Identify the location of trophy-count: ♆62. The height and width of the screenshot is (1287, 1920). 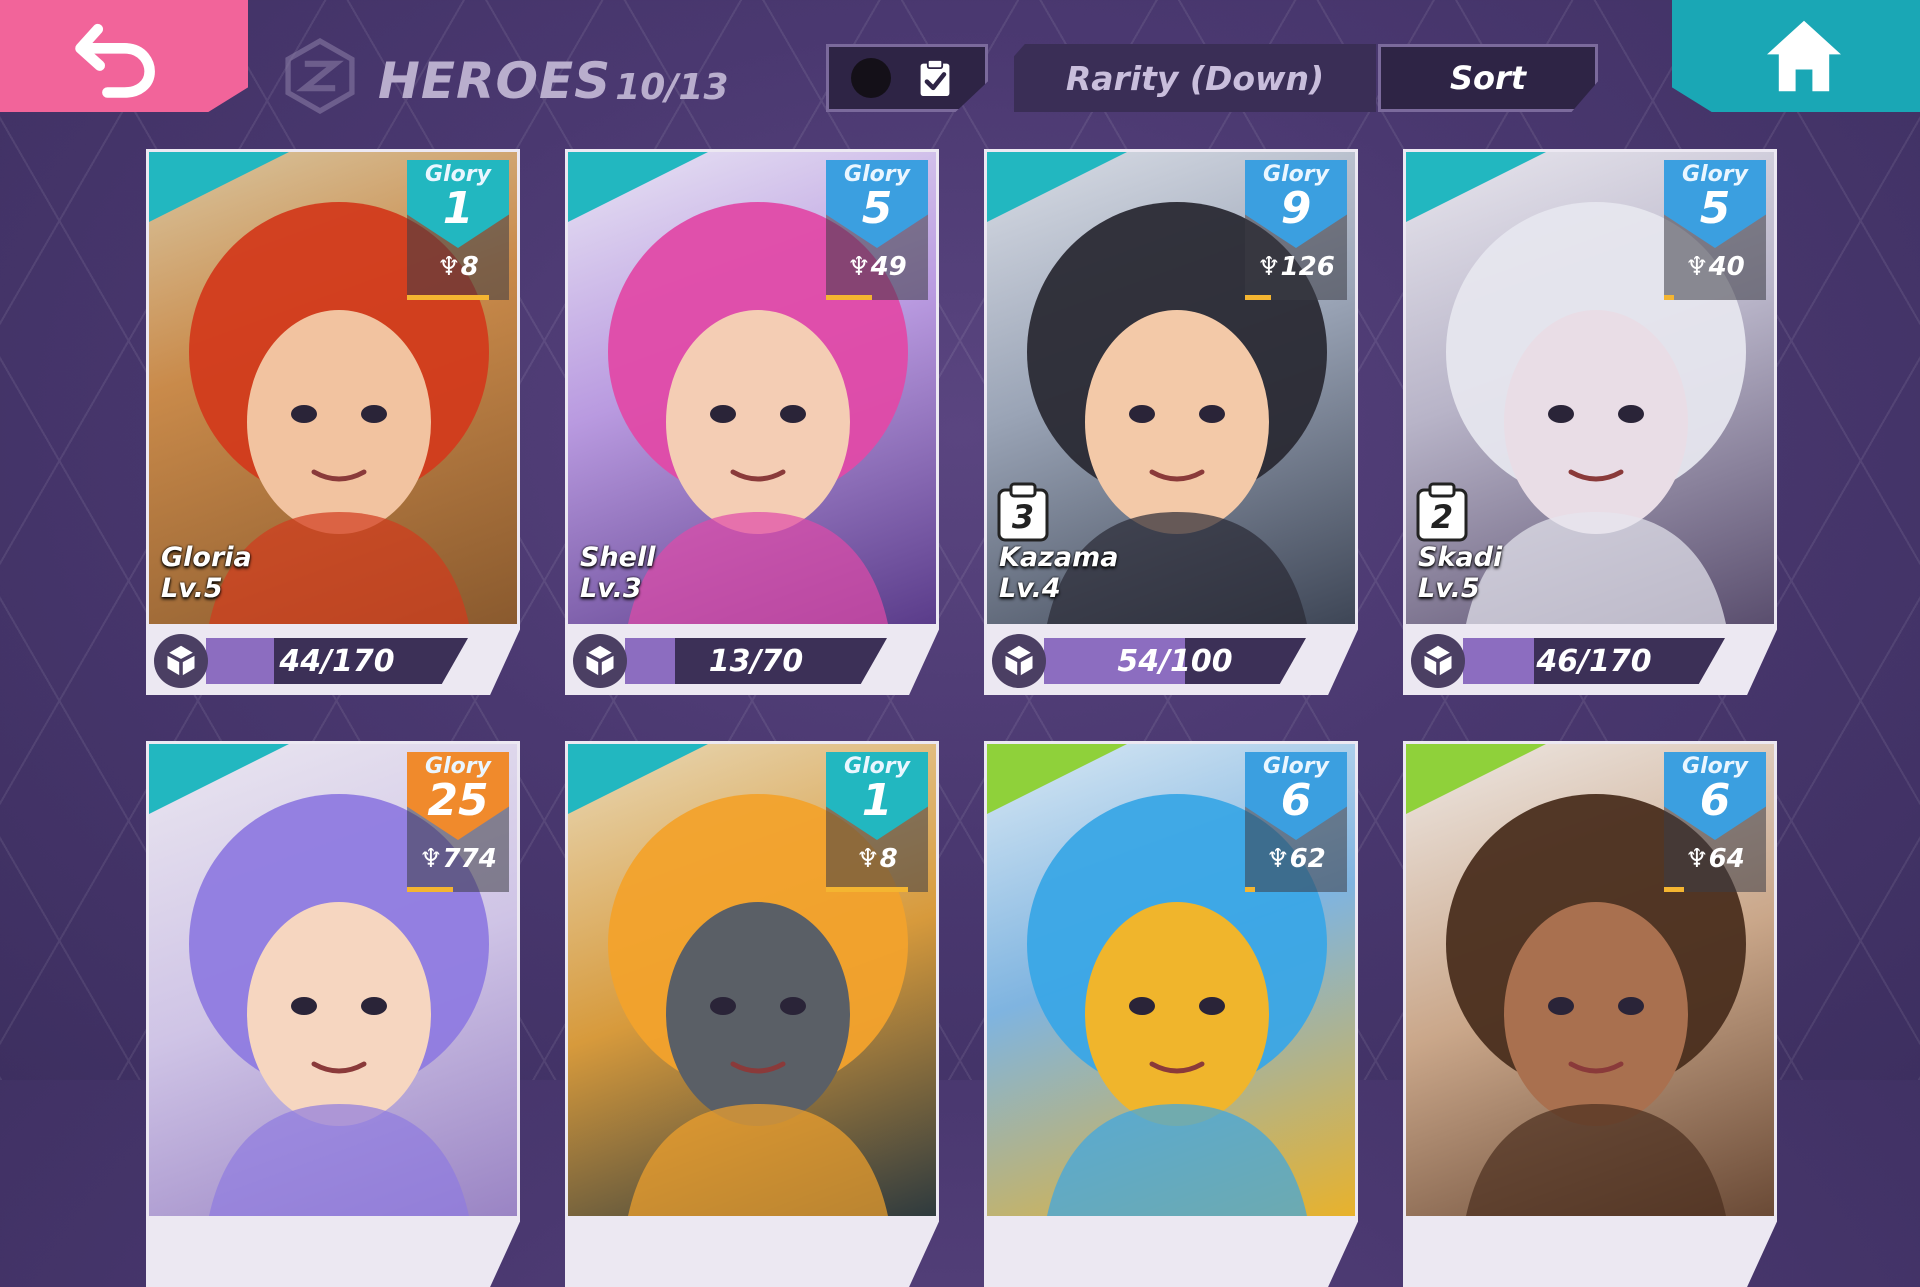
(1296, 859).